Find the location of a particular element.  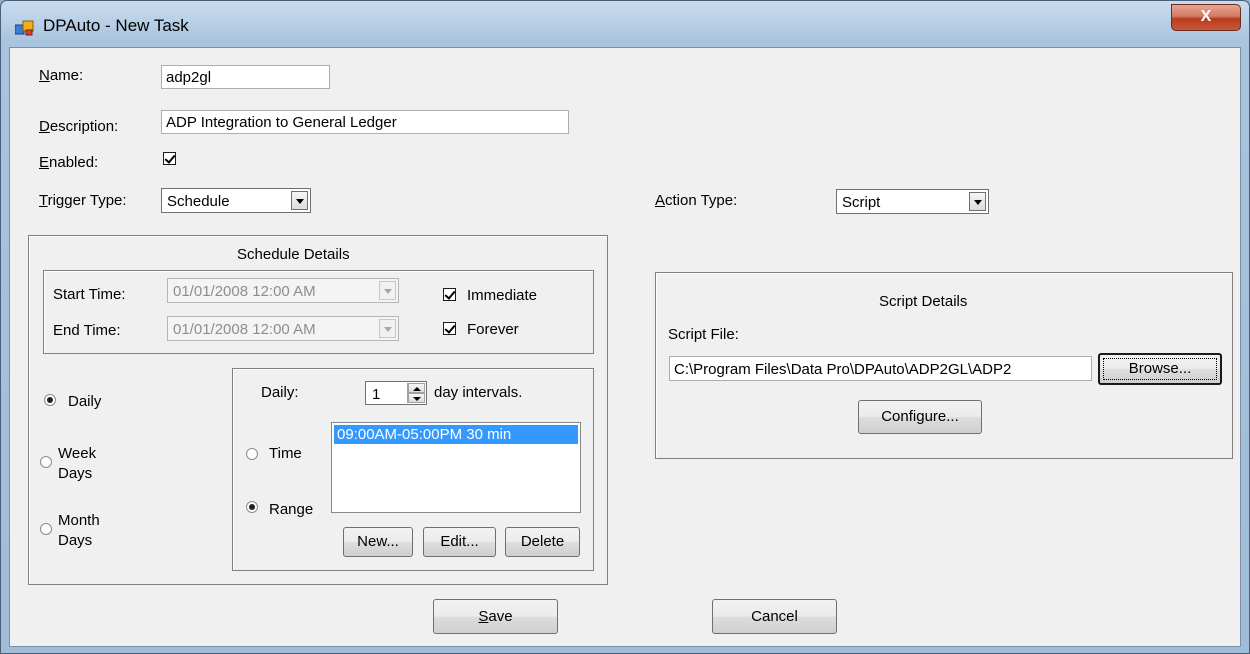

script-details-title: Script Details is located at coordinates (923, 301).